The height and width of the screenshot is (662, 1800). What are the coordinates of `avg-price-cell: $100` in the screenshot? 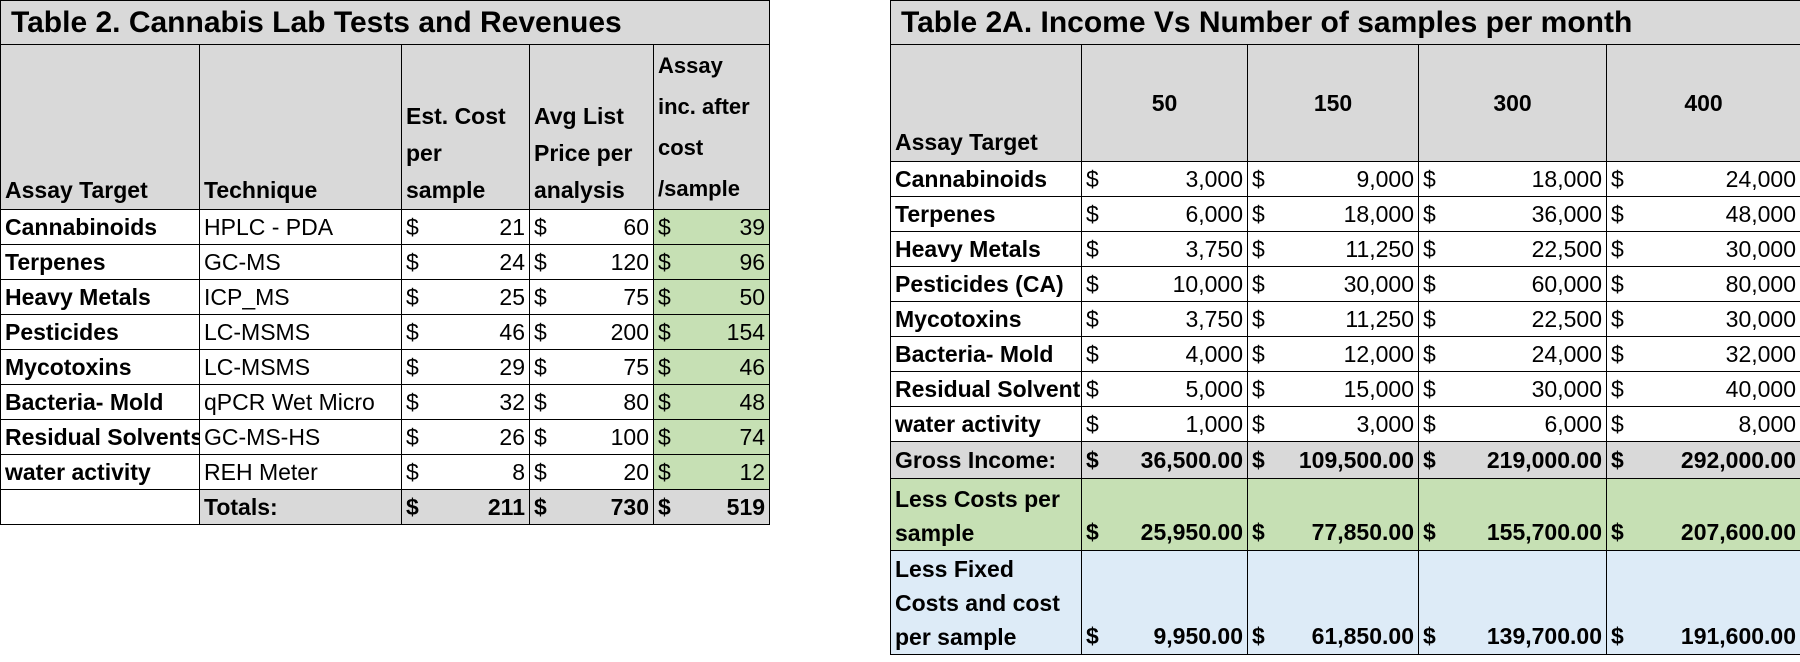 It's located at (591, 437).